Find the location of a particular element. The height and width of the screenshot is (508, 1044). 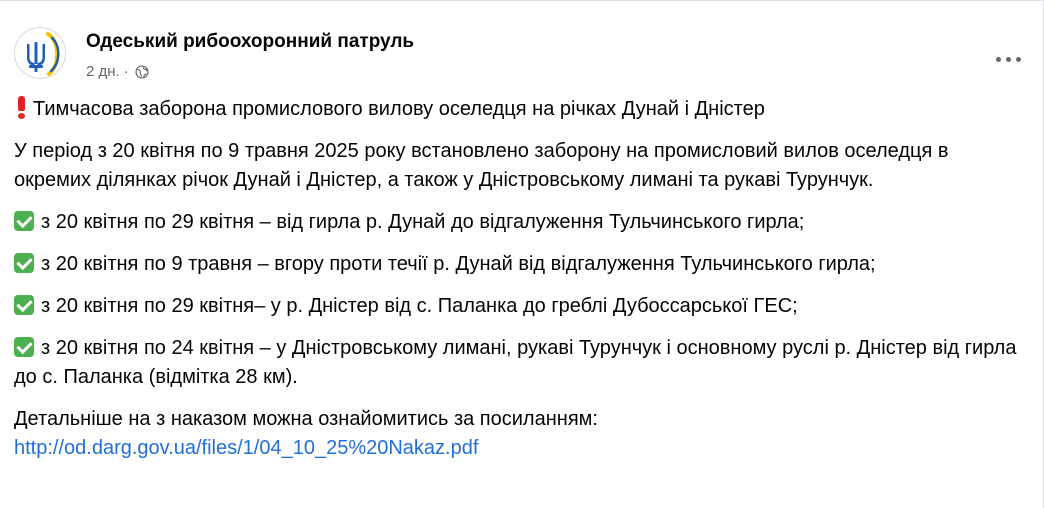

globe-icon is located at coordinates (142, 71).